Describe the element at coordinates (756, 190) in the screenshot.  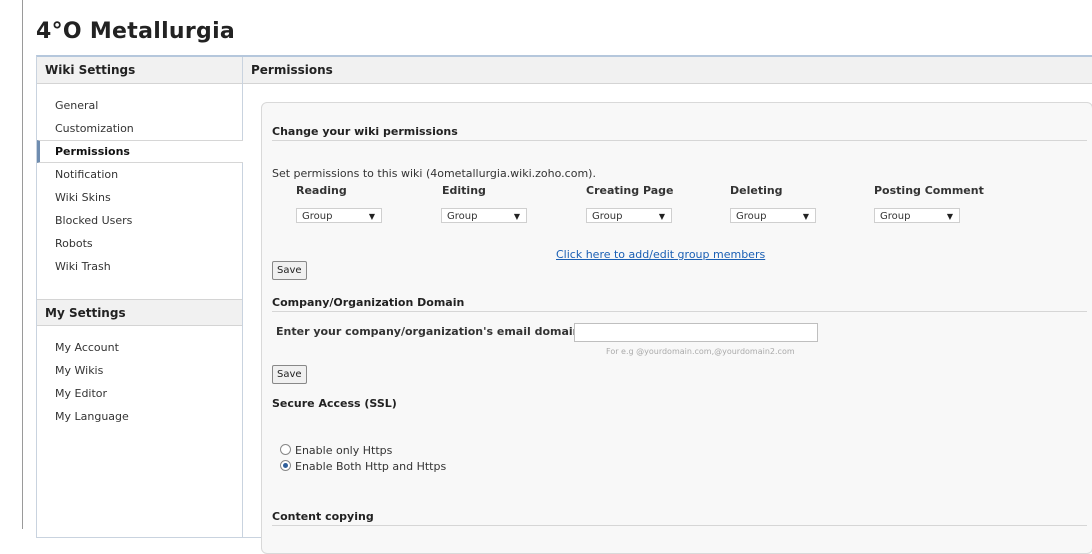
I see `column-deleting: Deleting` at that location.